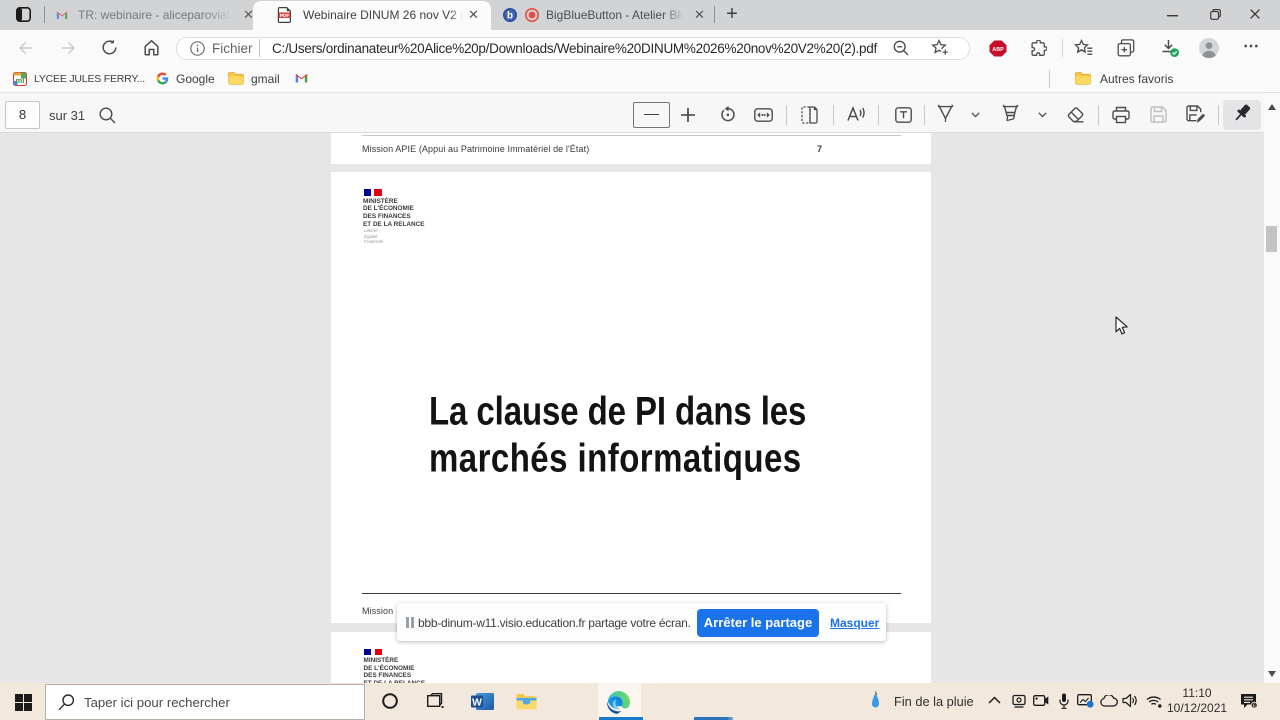 Image resolution: width=1280 pixels, height=720 pixels. What do you see at coordinates (510, 15) in the screenshot?
I see `svg-text: b` at bounding box center [510, 15].